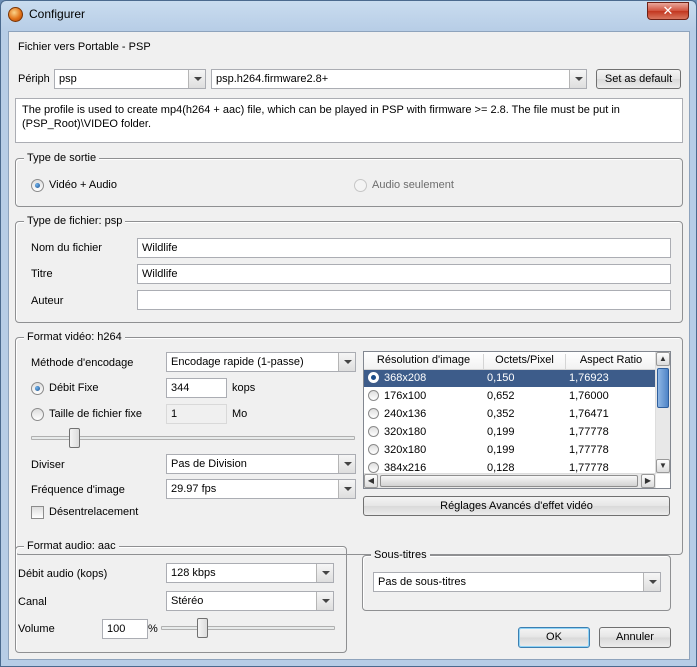 Image resolution: width=697 pixels, height=667 pixels. Describe the element at coordinates (187, 601) in the screenshot. I see `channel-value: Stéréo` at that location.